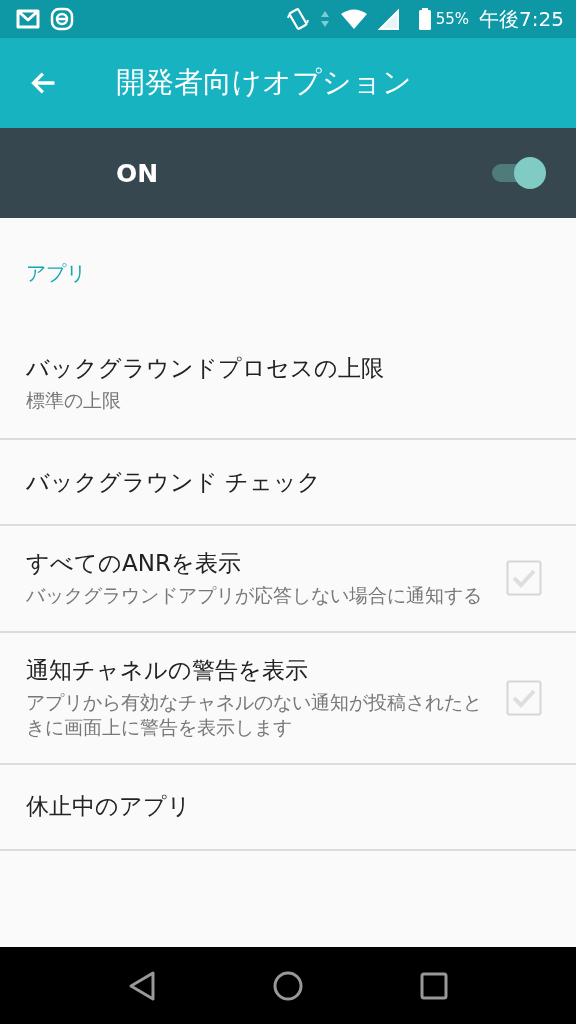 This screenshot has width=576, height=1024. I want to click on setting-title: バックグラウンドプロセスの上限, so click(205, 368).